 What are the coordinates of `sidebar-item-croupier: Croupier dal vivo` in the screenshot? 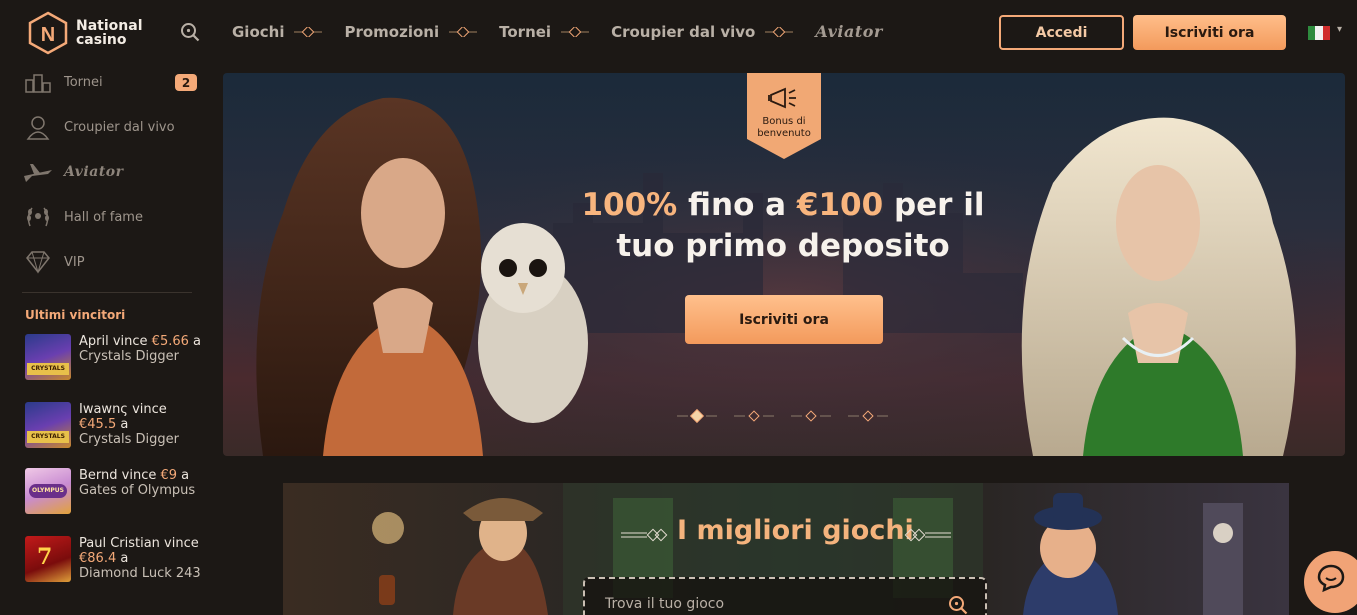 It's located at (98, 127).